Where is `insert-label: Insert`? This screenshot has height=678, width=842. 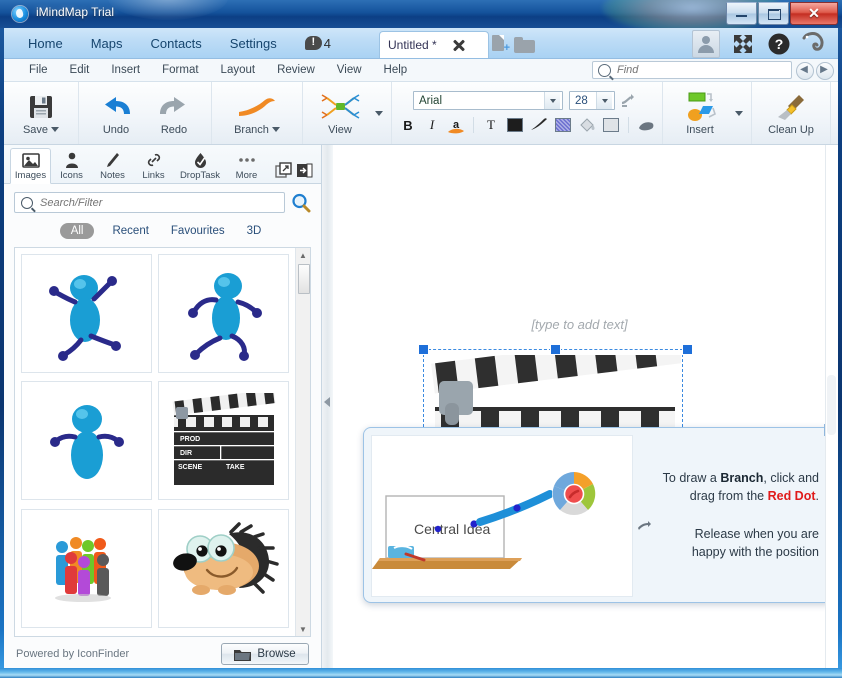 insert-label: Insert is located at coordinates (700, 129).